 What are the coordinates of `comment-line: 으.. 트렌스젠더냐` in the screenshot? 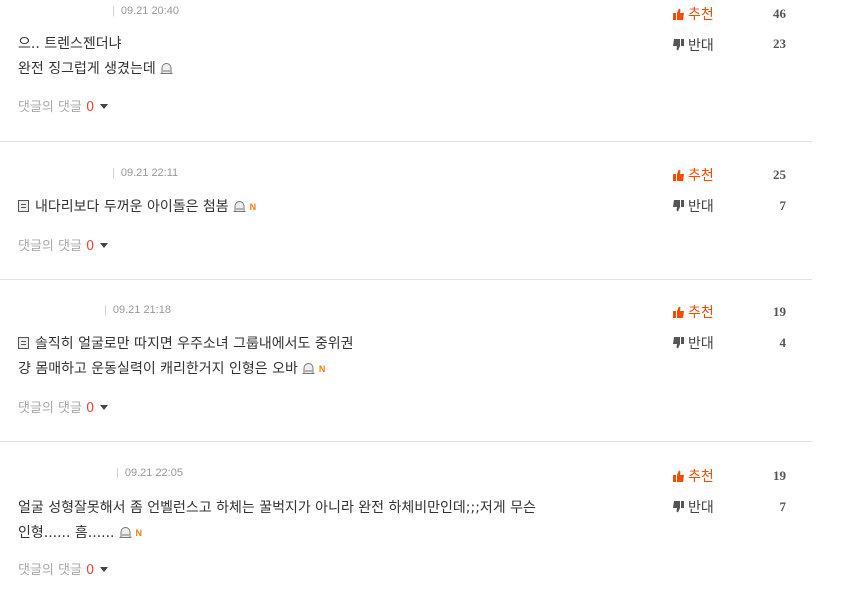 It's located at (70, 44).